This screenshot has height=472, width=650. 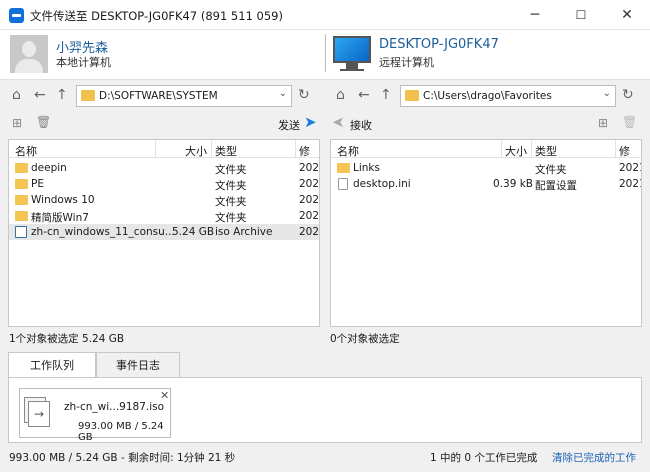 I want to click on remote-toolbar: ➤ 接收 ⊞ 🗑, so click(x=486, y=124).